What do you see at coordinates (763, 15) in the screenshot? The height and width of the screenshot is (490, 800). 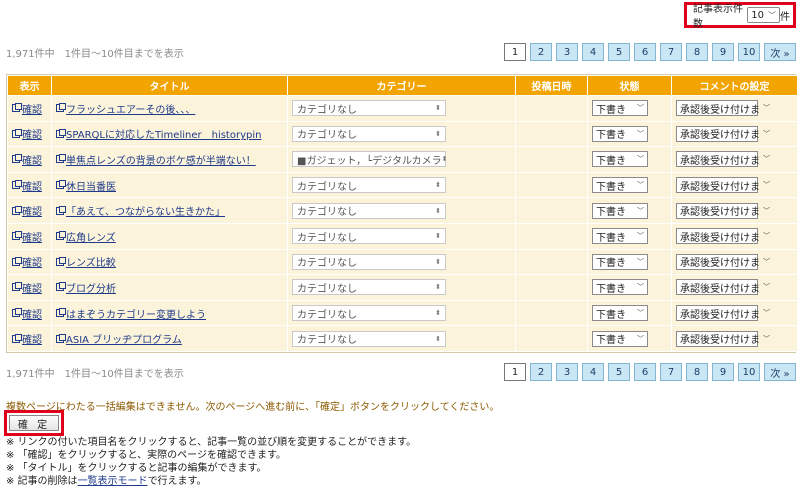 I see `display-count-select: 10 ﹀` at bounding box center [763, 15].